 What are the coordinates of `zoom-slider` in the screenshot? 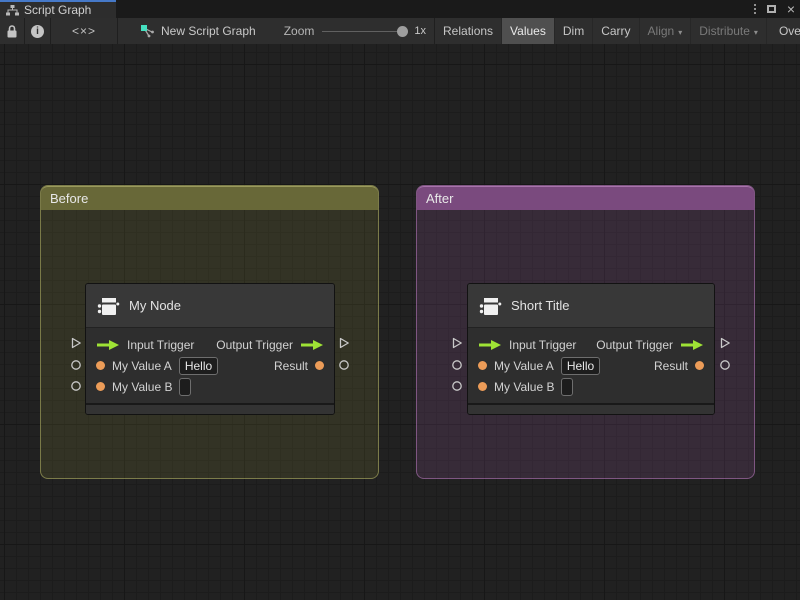 It's located at (365, 31).